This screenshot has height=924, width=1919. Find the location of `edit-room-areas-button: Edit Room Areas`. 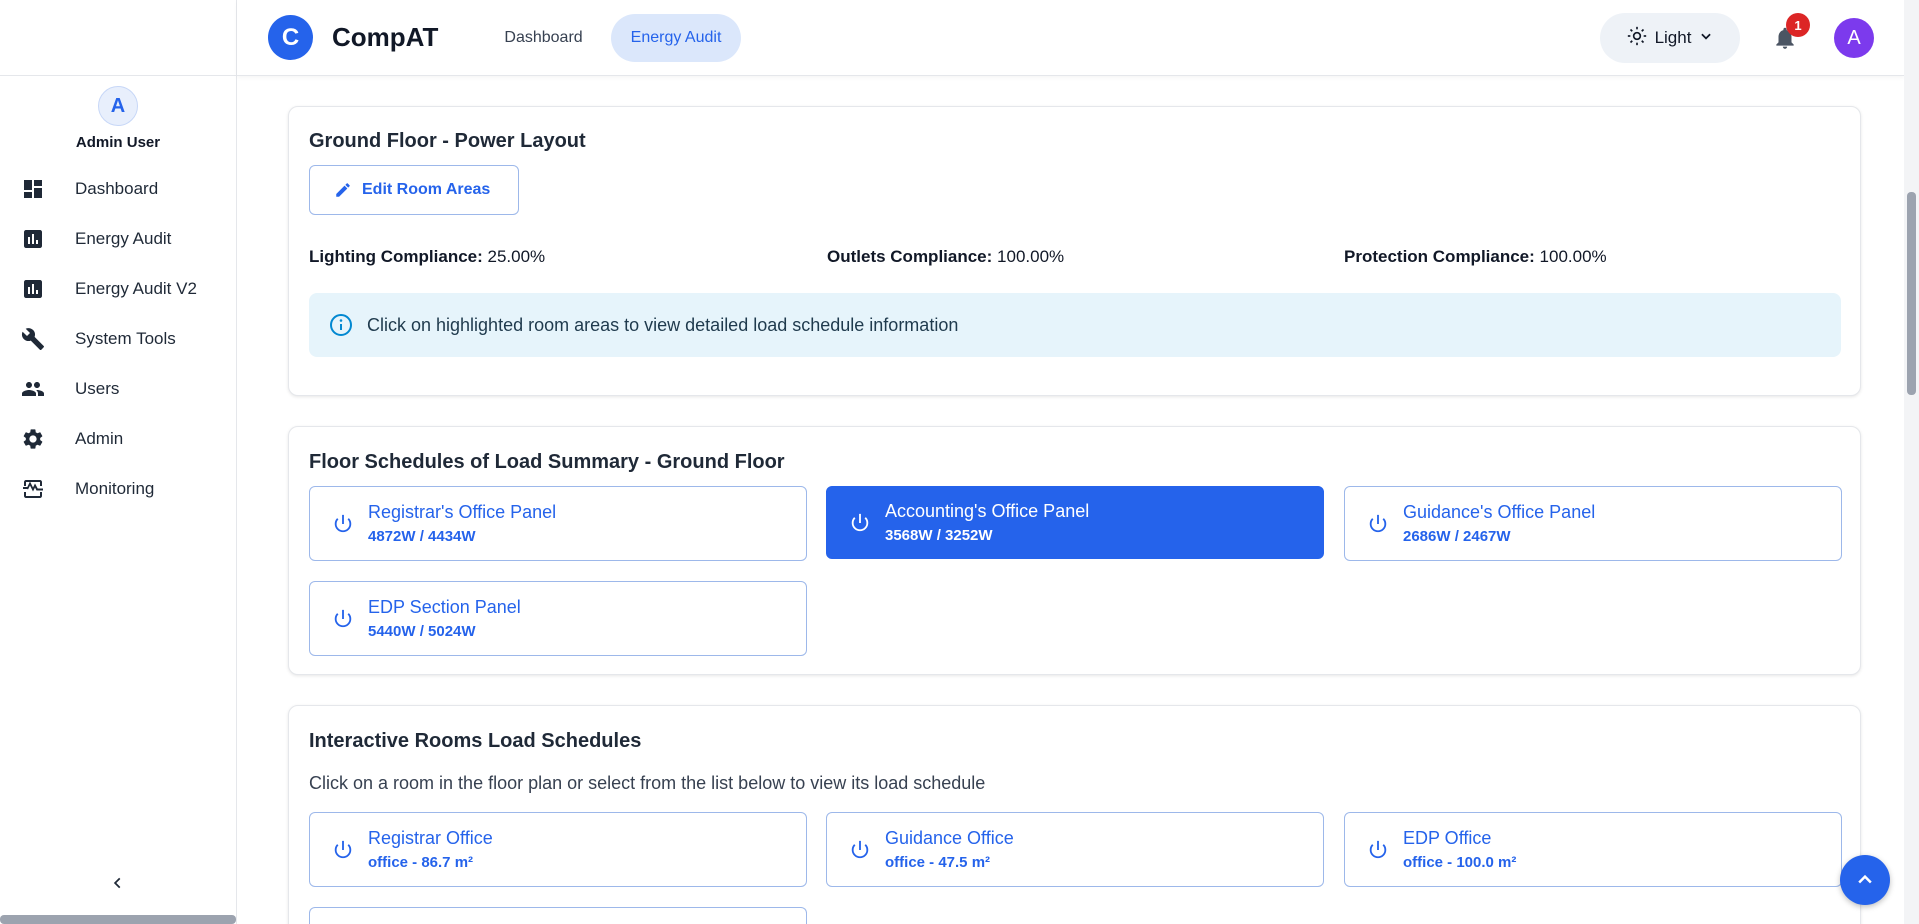

edit-room-areas-button: Edit Room Areas is located at coordinates (414, 190).